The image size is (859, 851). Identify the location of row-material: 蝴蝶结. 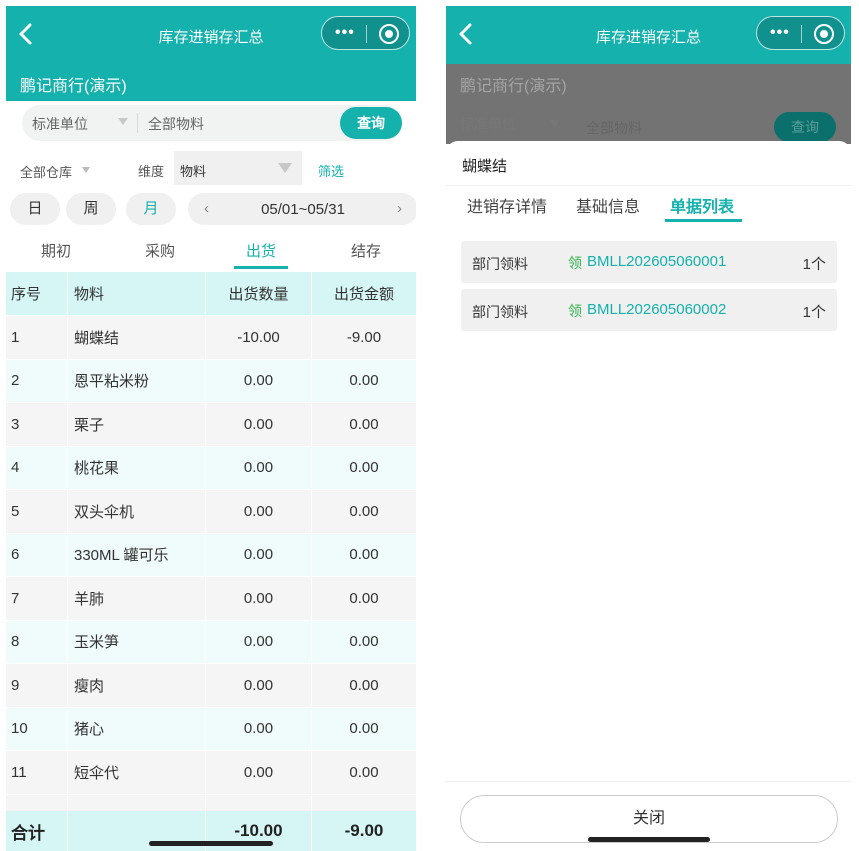
(137, 337).